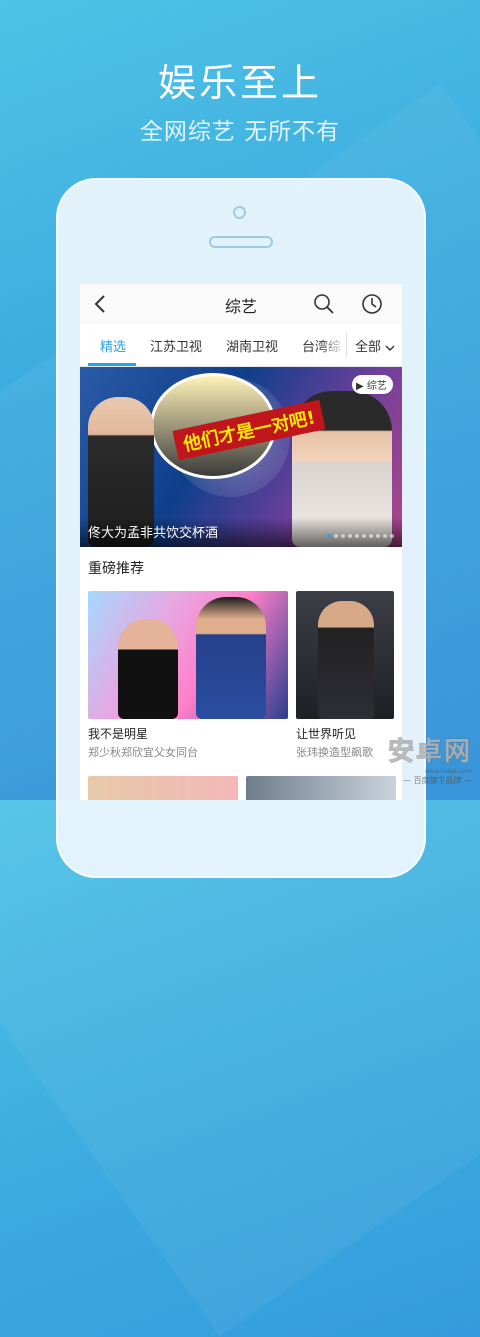 The image size is (480, 1337). Describe the element at coordinates (252, 345) in the screenshot. I see `tab-hunan: 湖南卫视` at that location.